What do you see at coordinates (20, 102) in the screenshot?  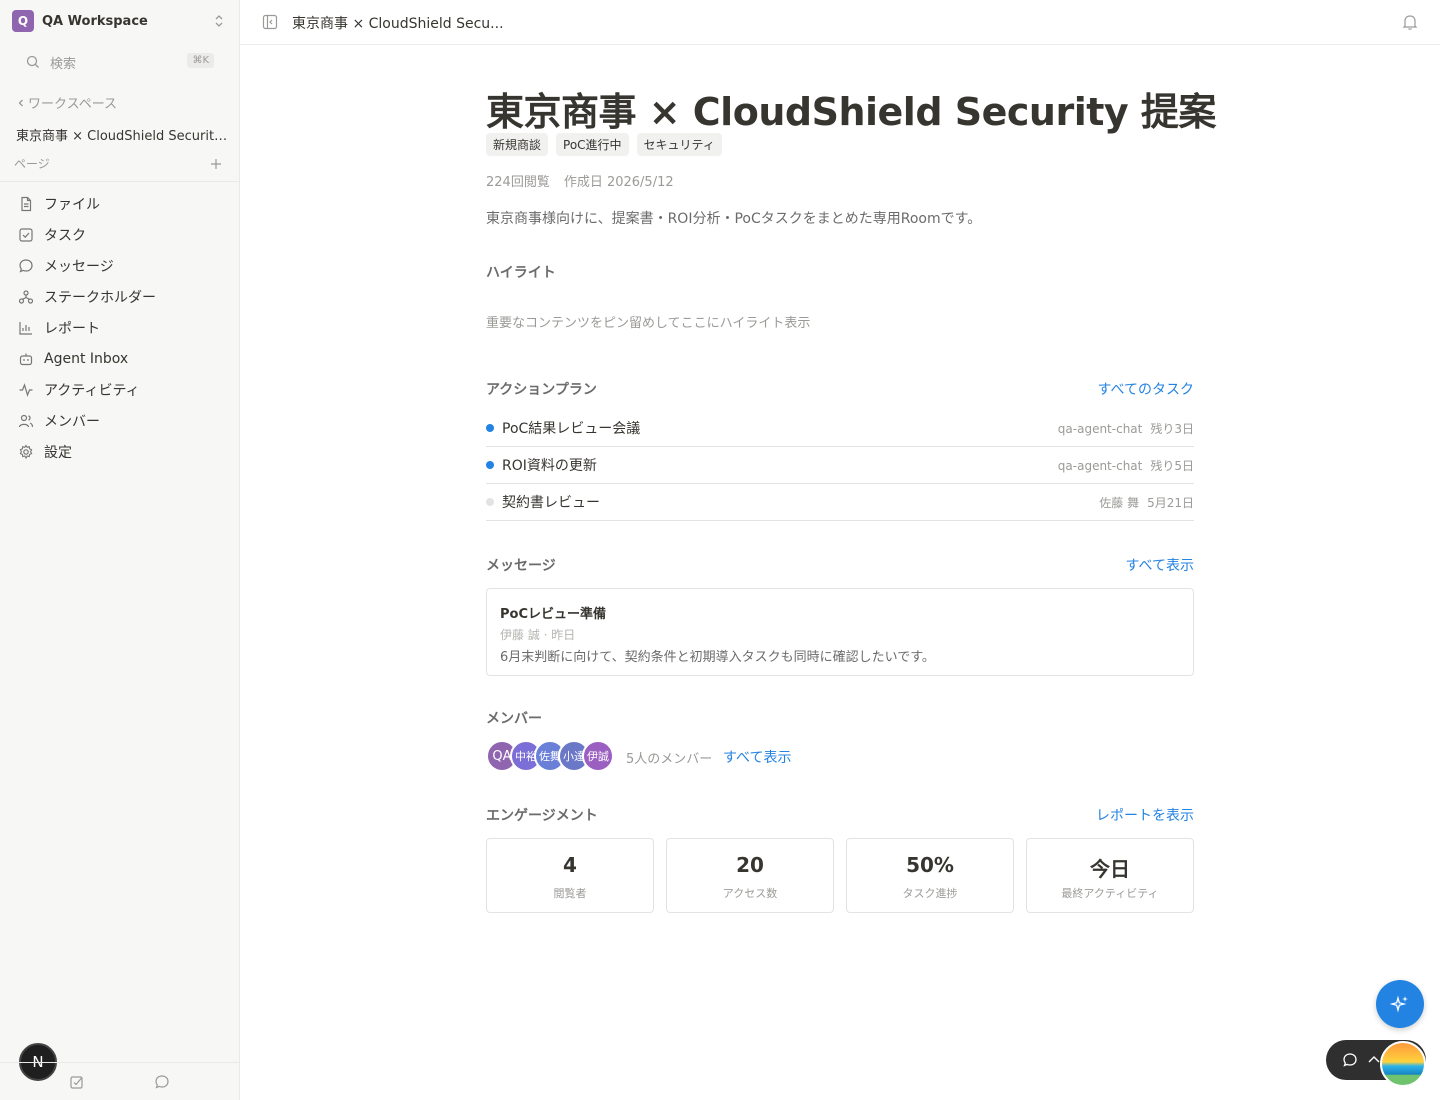 I see `chevron-left-icon` at bounding box center [20, 102].